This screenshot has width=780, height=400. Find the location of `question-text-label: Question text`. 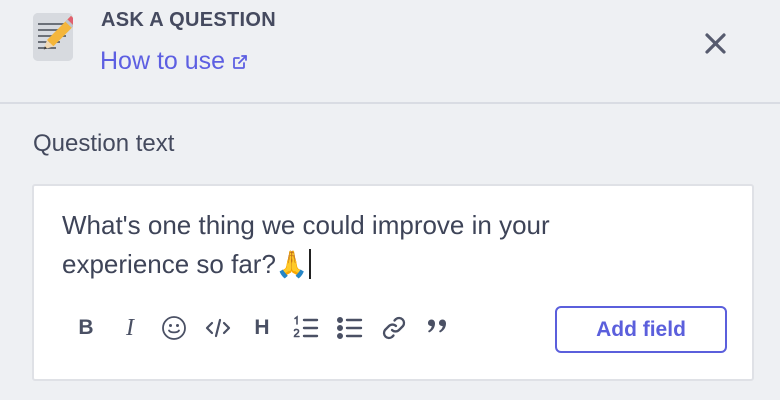

question-text-label: Question text is located at coordinates (104, 143).